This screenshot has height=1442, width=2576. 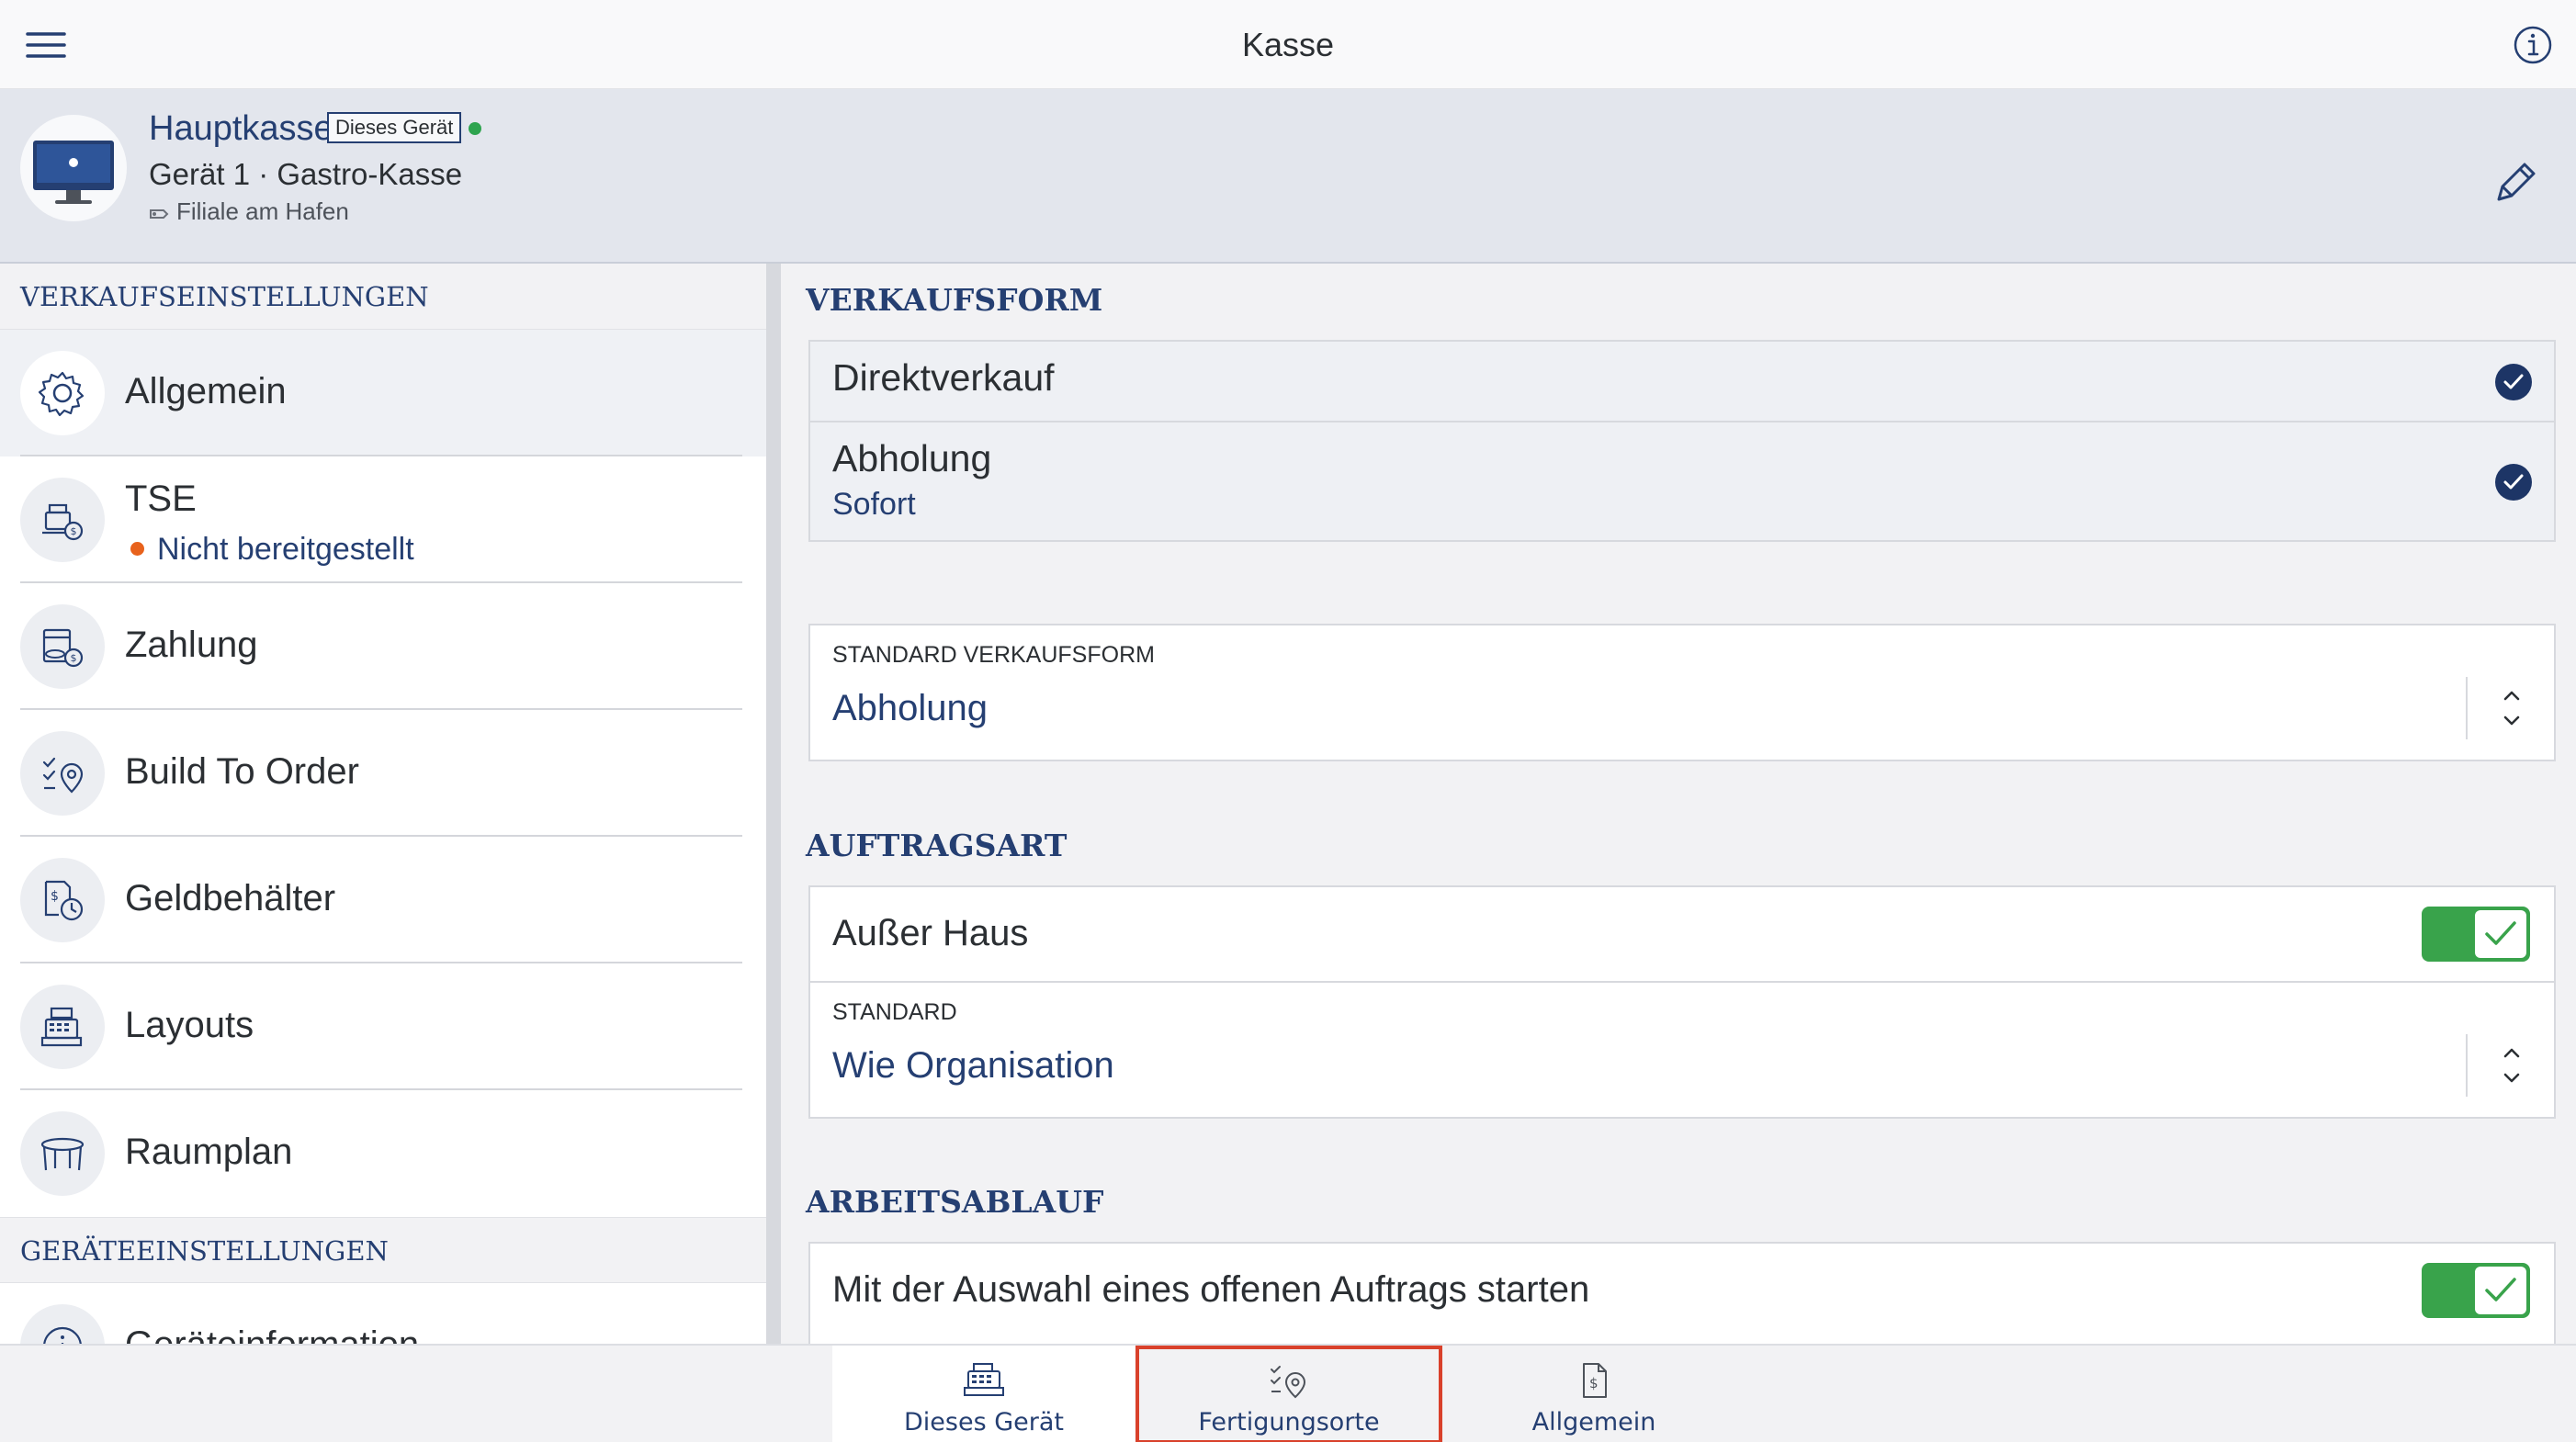 I want to click on sidebar-item-geraeteinformation: Geräteinformation, so click(x=383, y=1313).